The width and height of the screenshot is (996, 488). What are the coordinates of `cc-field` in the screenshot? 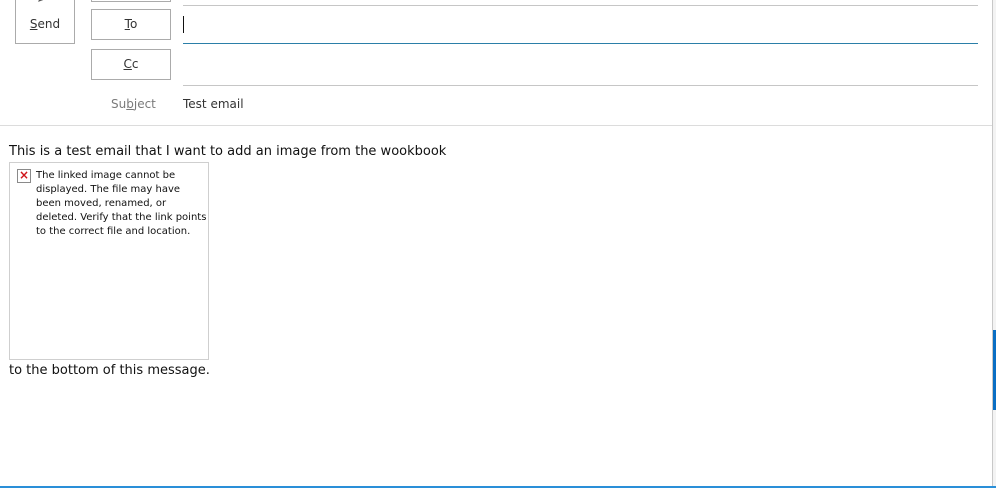 It's located at (580, 70).